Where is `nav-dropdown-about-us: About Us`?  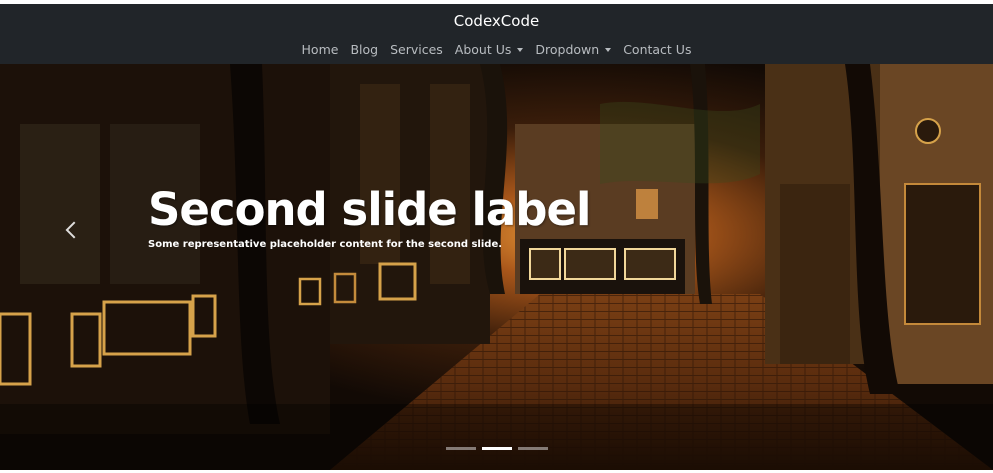 nav-dropdown-about-us: About Us is located at coordinates (489, 49).